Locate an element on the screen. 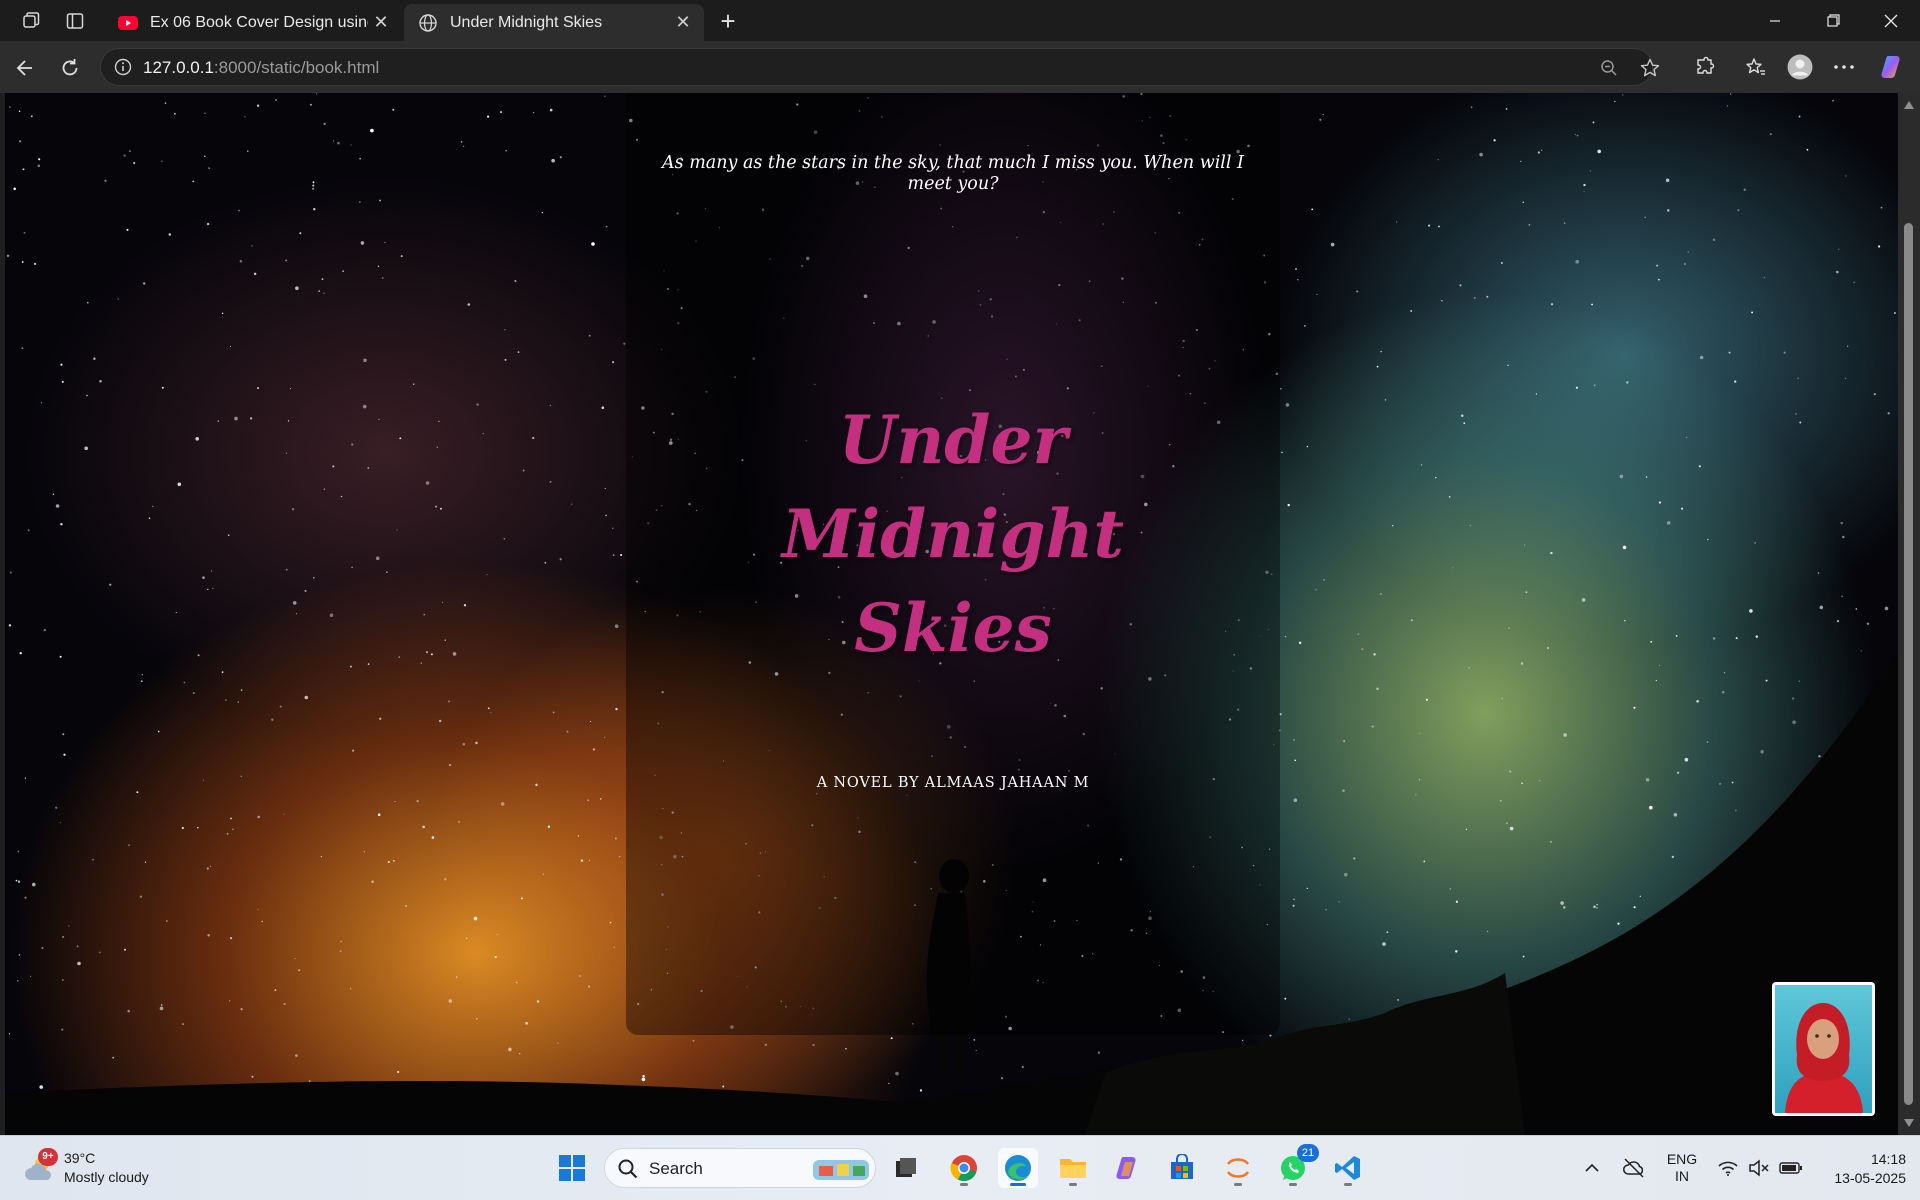 The width and height of the screenshot is (1920, 1200). network-sound-battery is located at coordinates (1760, 1168).